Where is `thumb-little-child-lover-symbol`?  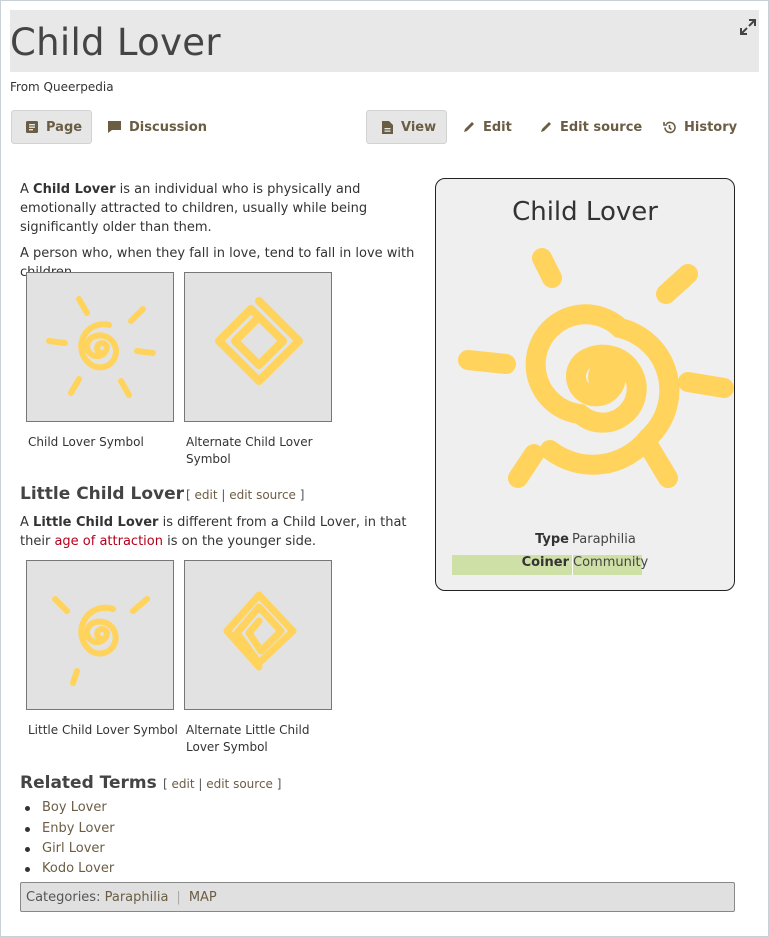
thumb-little-child-lover-symbol is located at coordinates (100, 635).